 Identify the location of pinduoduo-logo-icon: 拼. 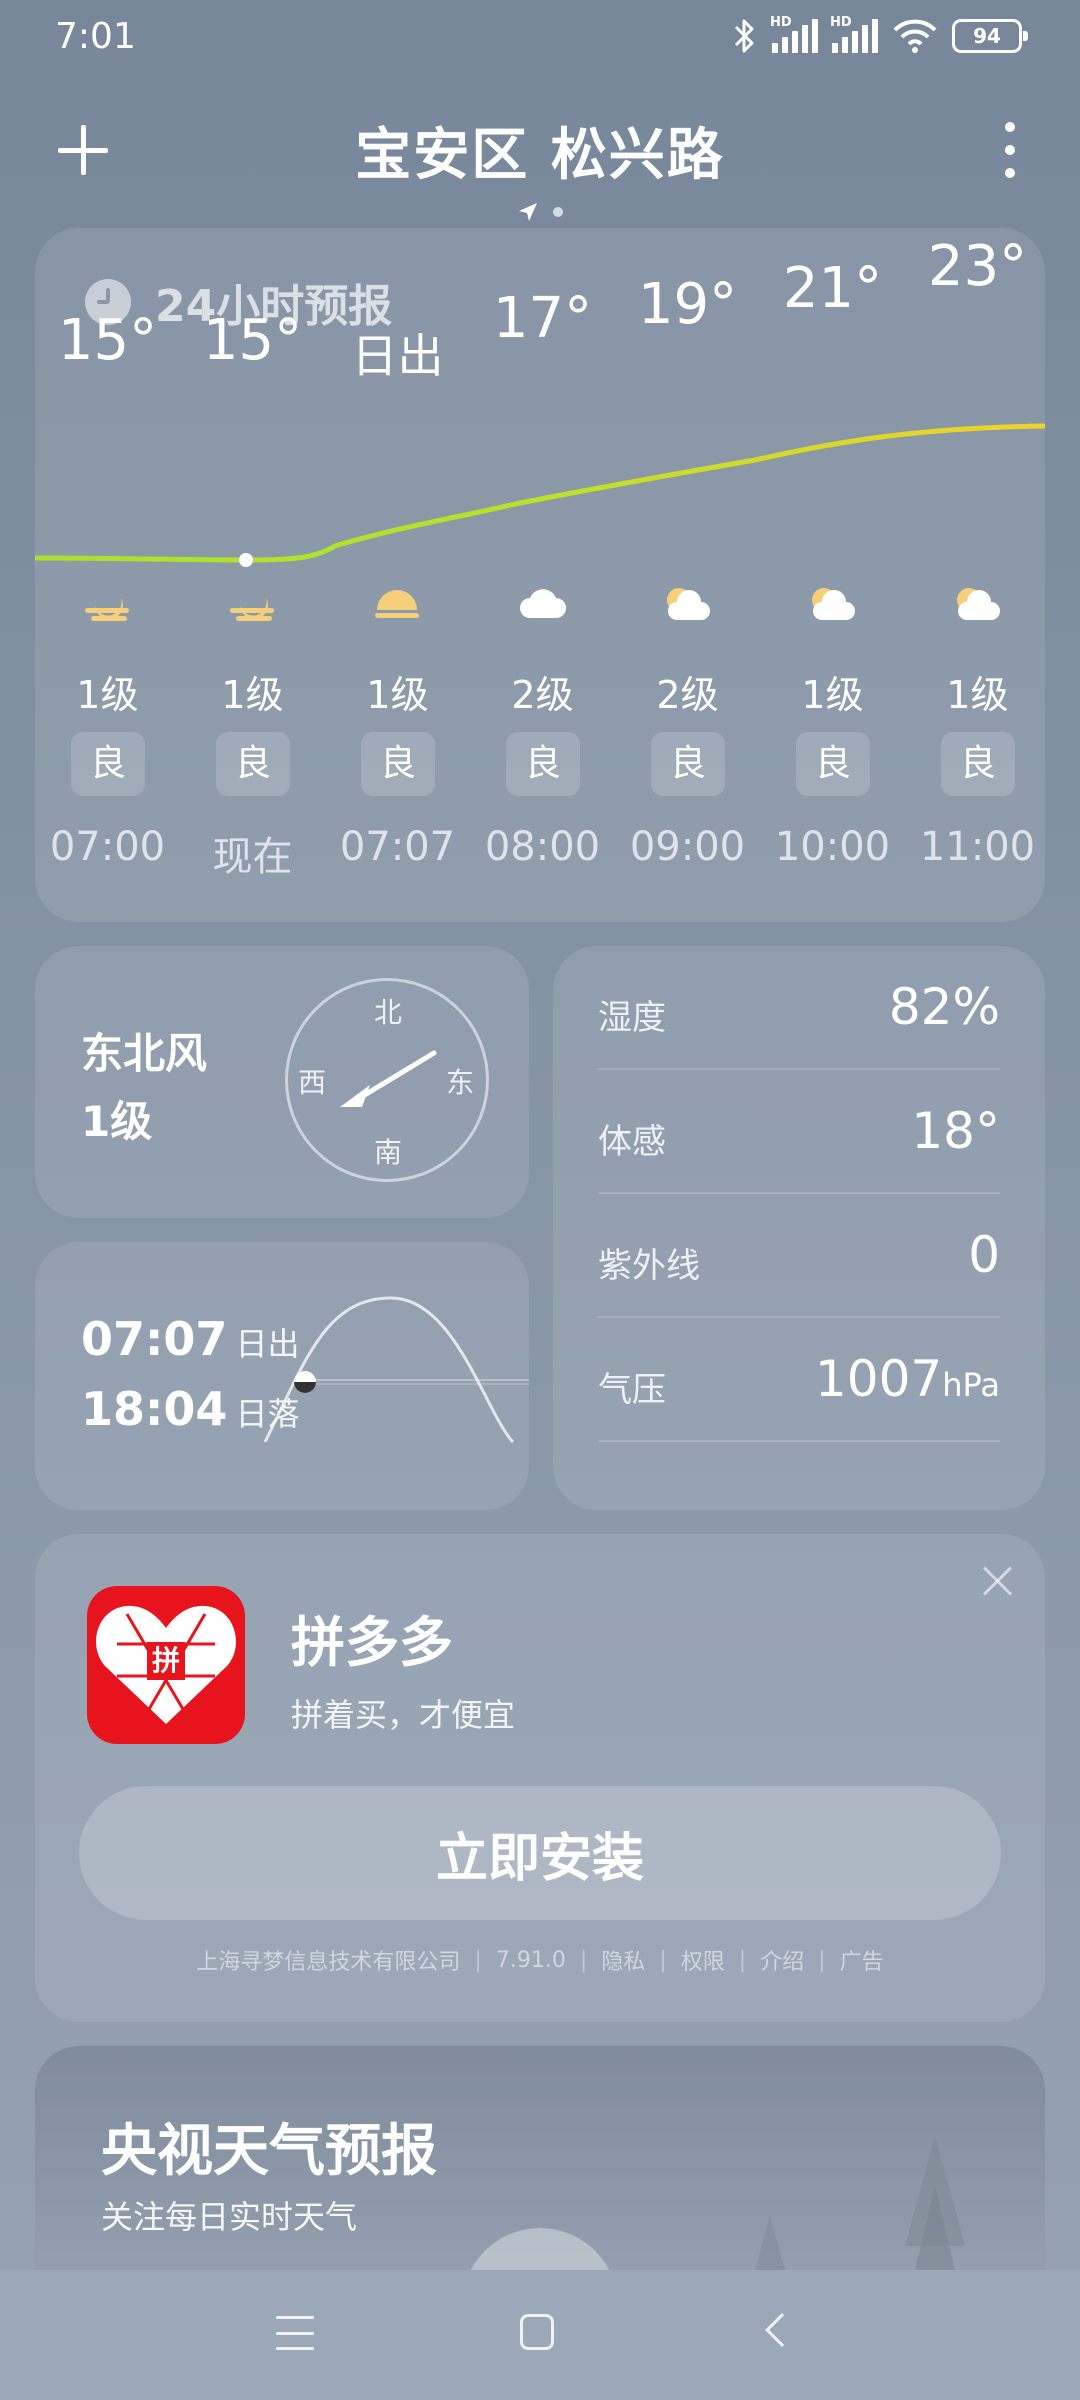
(166, 1664).